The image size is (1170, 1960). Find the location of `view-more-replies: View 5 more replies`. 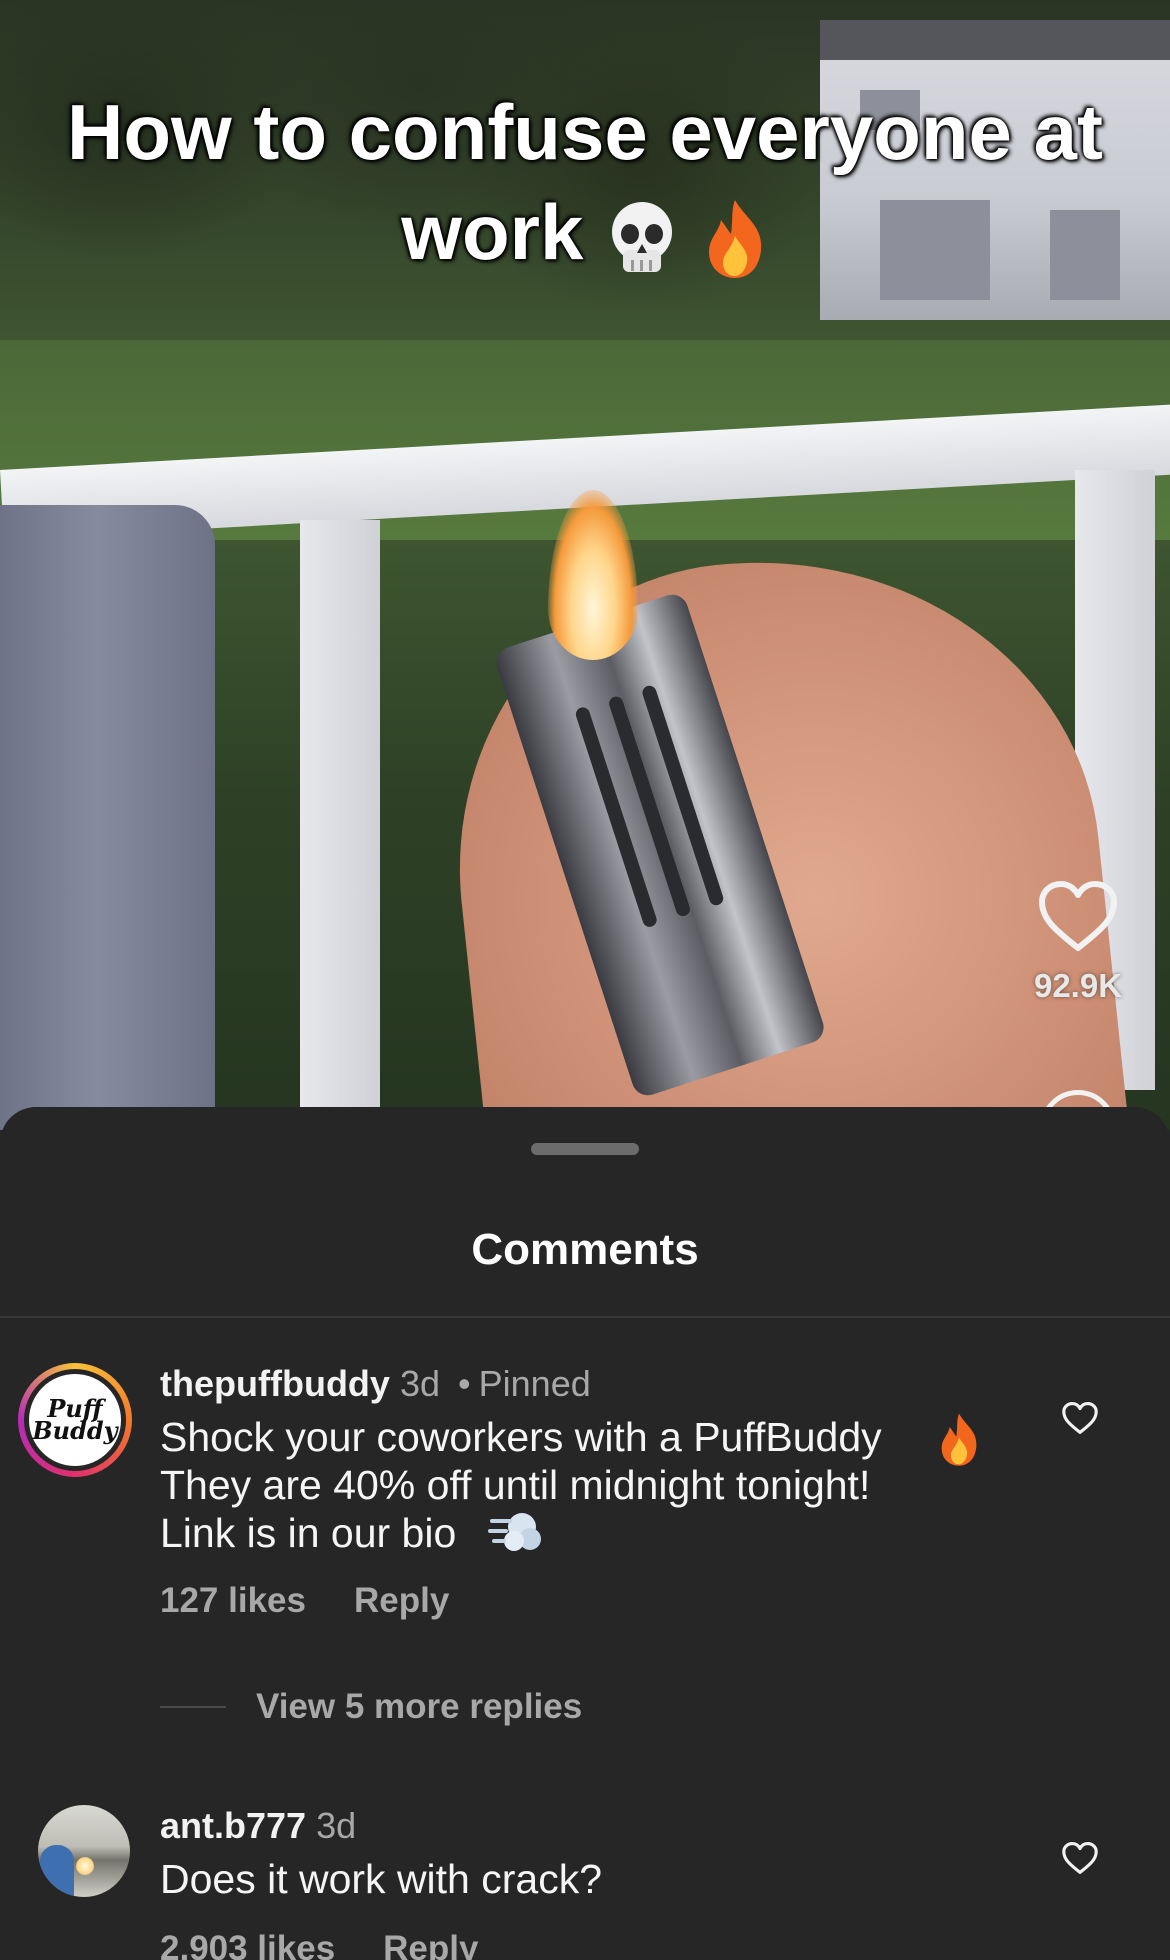

view-more-replies: View 5 more replies is located at coordinates (371, 1707).